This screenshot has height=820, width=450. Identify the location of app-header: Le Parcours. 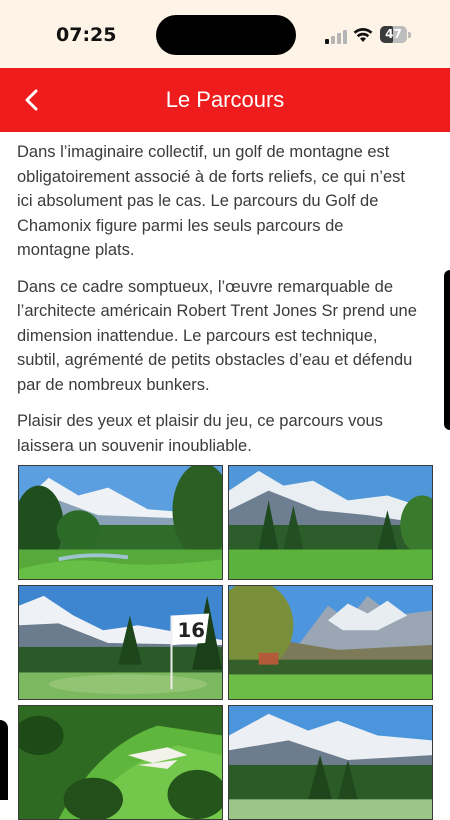
(225, 100).